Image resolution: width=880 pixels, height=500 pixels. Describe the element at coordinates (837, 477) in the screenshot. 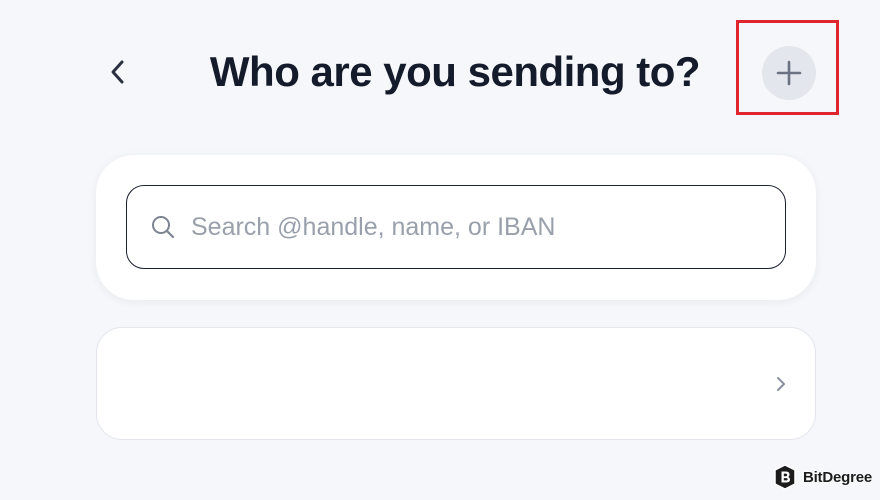

I see `watermark-text: BitDegree` at that location.